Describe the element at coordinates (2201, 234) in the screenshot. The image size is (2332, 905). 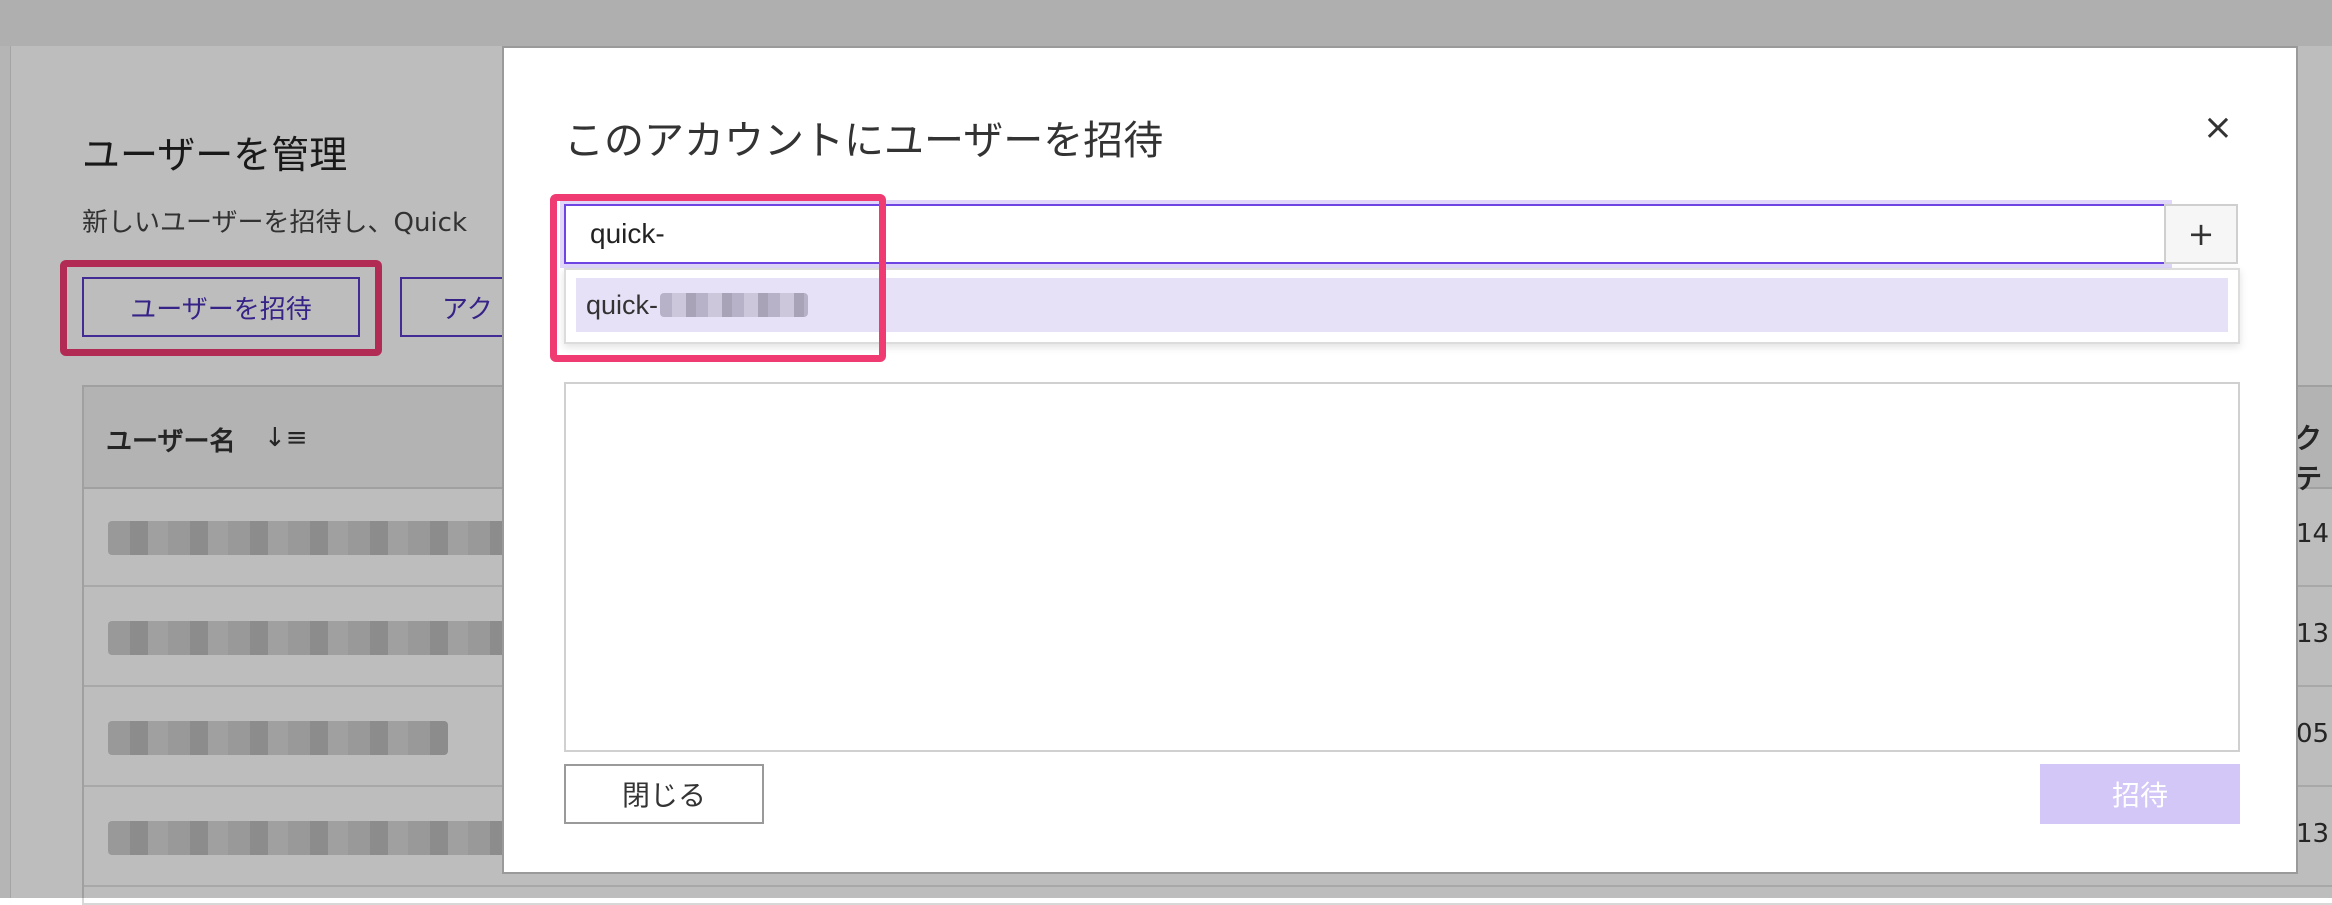
I see `add-user-button: +` at that location.